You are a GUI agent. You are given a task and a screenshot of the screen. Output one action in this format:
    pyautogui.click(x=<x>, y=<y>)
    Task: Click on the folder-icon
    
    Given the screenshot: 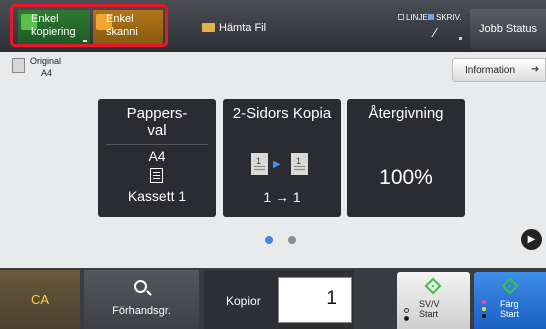 What is the action you would take?
    pyautogui.click(x=208, y=27)
    